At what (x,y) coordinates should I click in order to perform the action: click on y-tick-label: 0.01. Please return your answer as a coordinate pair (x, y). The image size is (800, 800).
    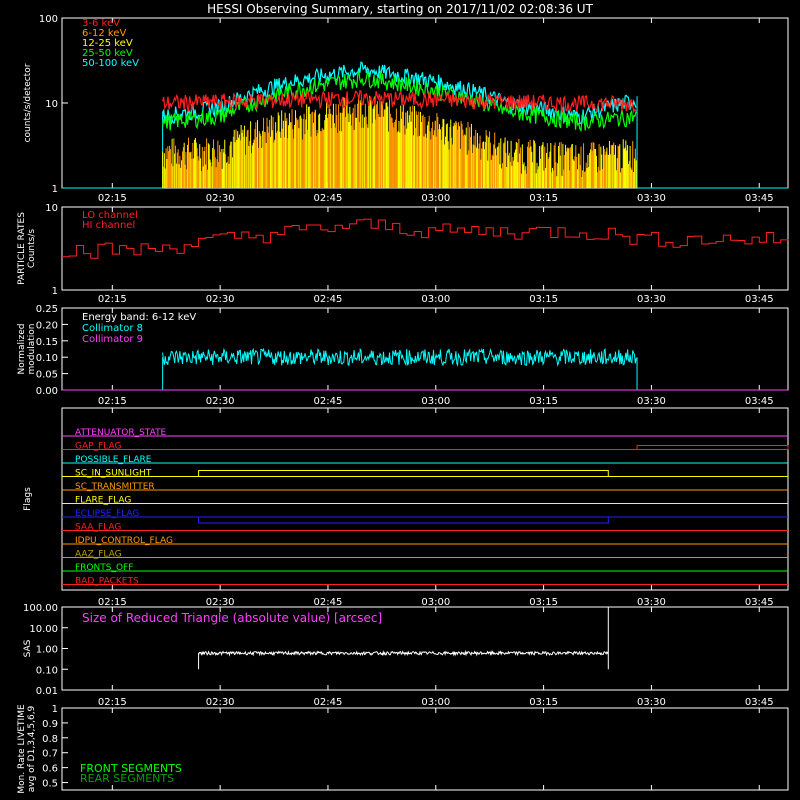
    Looking at the image, I should click on (47, 691).